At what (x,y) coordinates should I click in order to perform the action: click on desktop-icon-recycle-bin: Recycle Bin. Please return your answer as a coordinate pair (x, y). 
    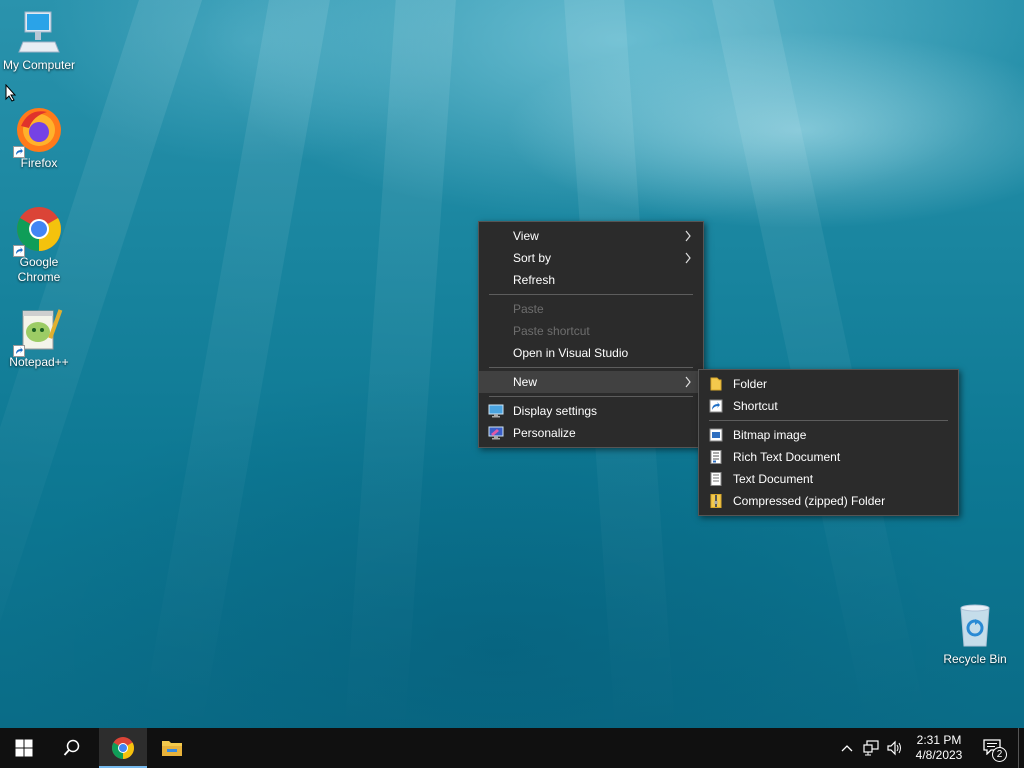
    Looking at the image, I should click on (975, 634).